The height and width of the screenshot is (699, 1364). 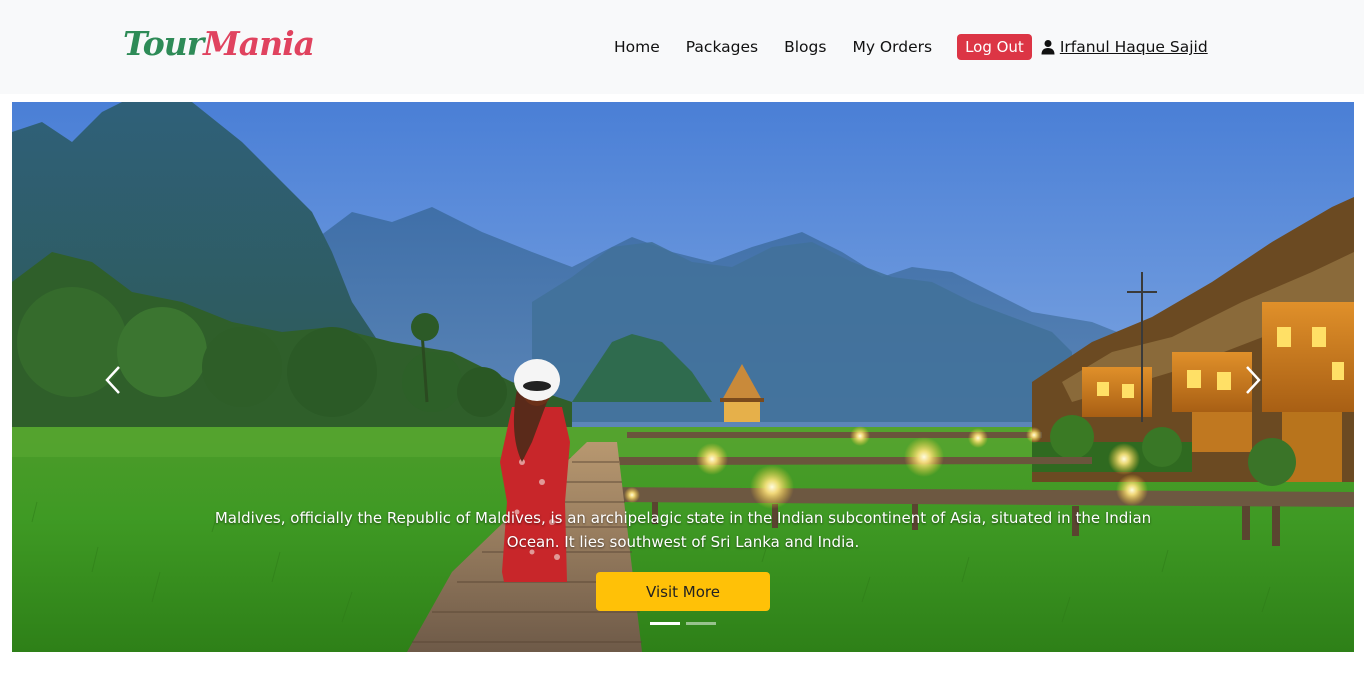 I want to click on carousel-prev-control, so click(x=113, y=380).